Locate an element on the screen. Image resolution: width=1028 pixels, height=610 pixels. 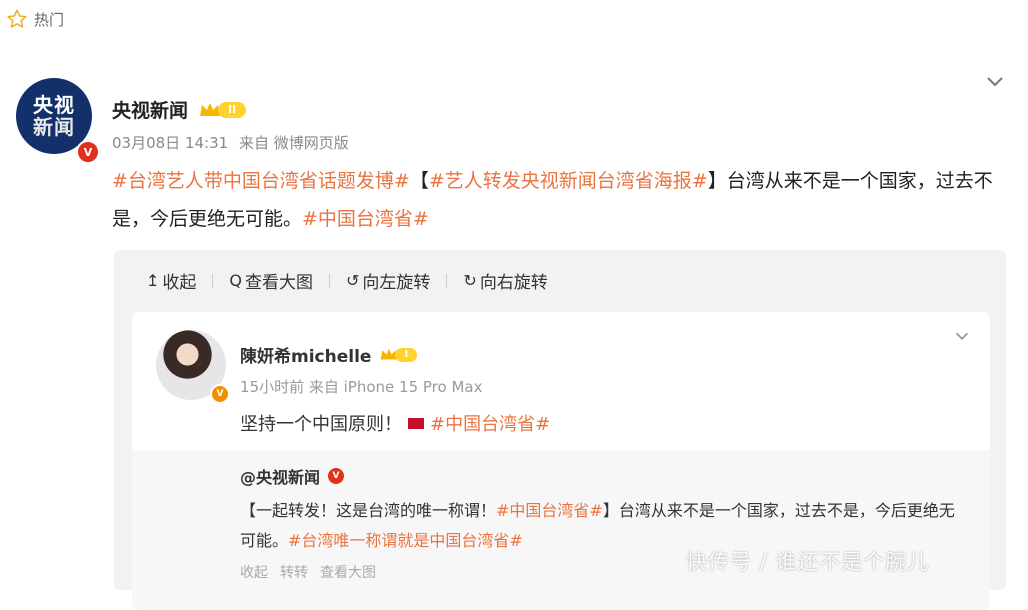
member-badge: I is located at coordinates (398, 354).